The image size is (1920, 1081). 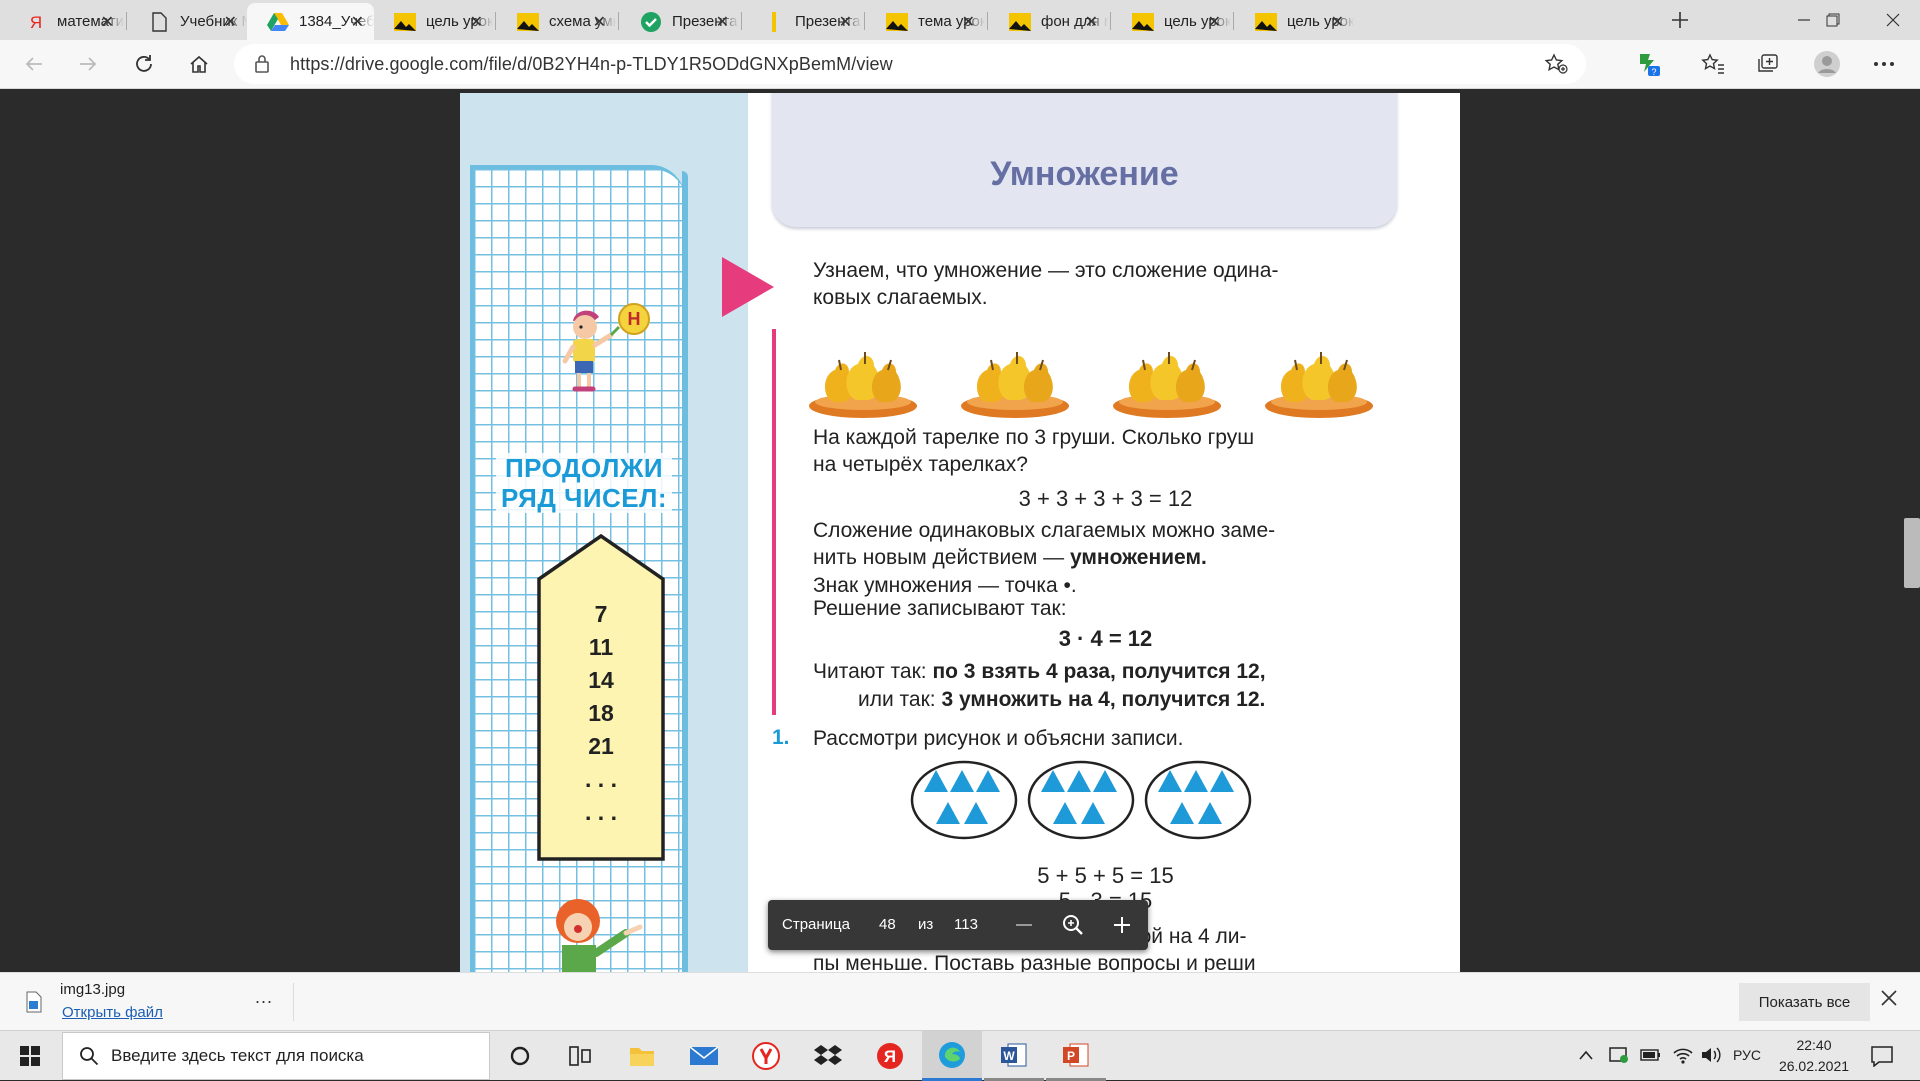 What do you see at coordinates (1556, 64) in the screenshot?
I see `add-favorite-icon` at bounding box center [1556, 64].